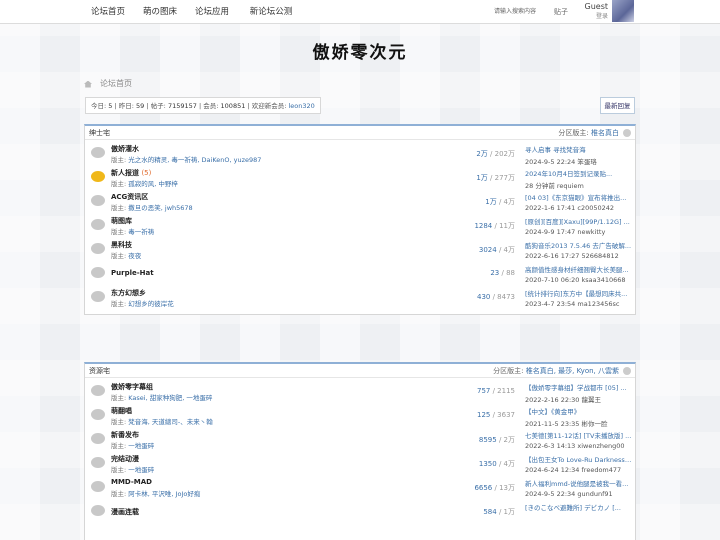  I want to click on home-icon, so click(88, 84).